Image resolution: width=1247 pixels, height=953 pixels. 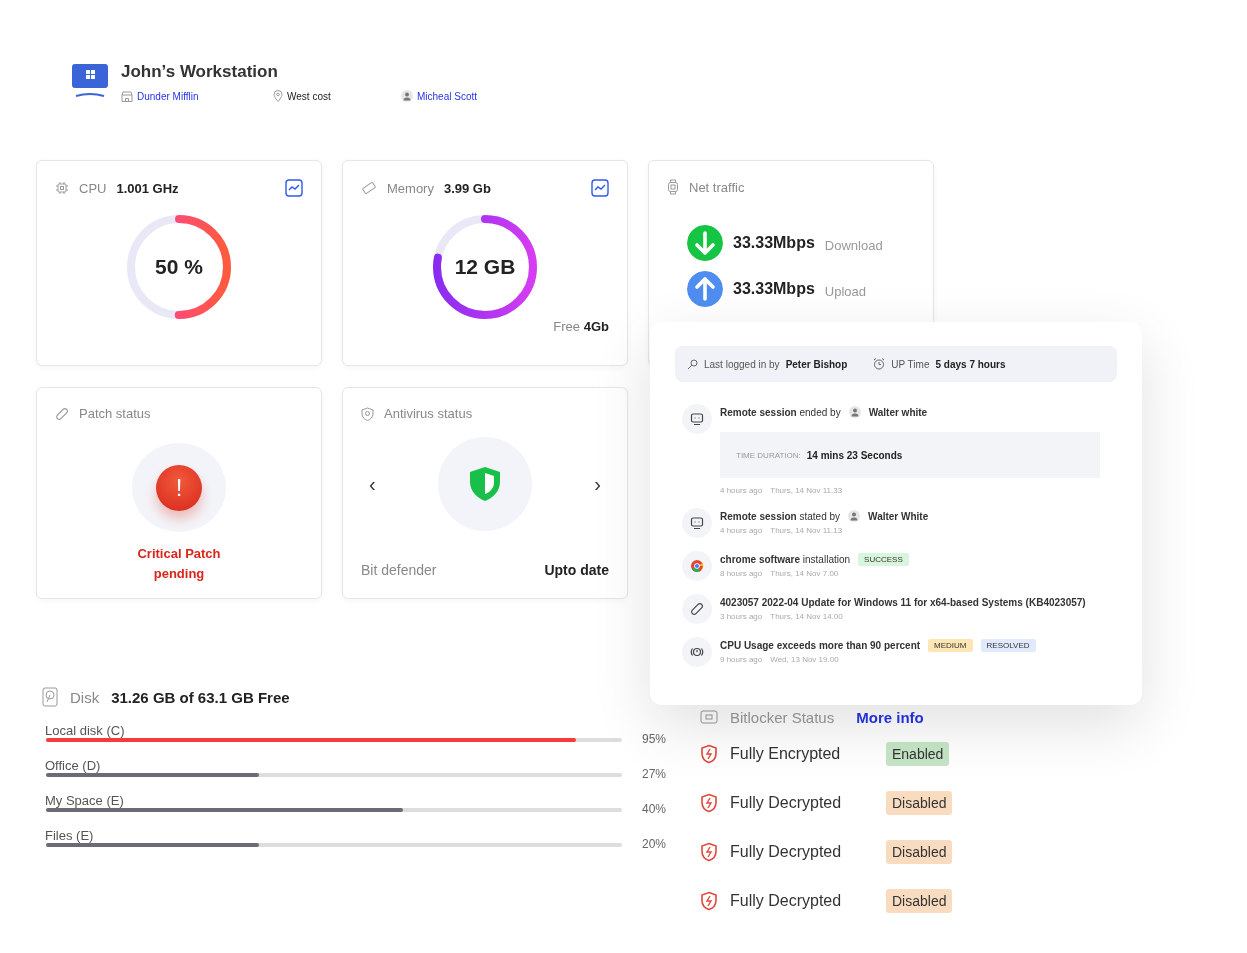 I want to click on drive-name: Files (E), so click(x=70, y=835).